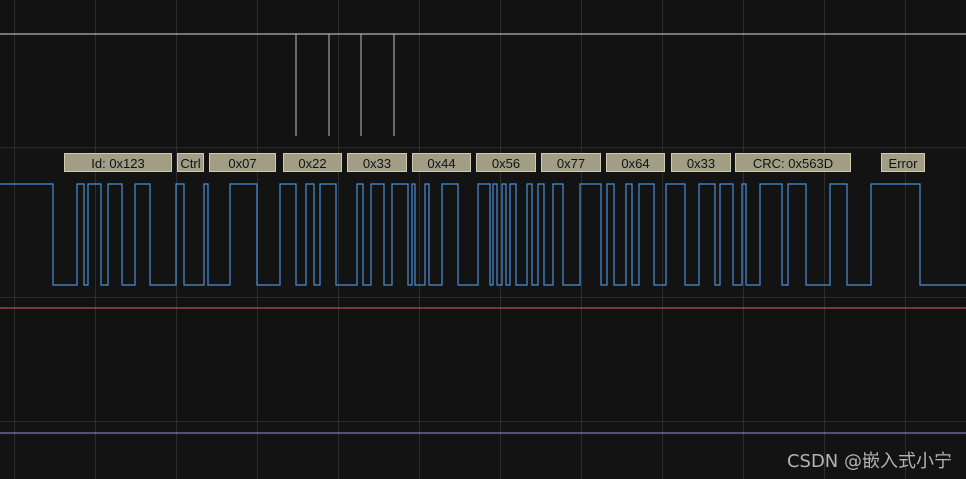 This screenshot has width=966, height=479. What do you see at coordinates (635, 162) in the screenshot?
I see `frame-label-data-7: 0x64` at bounding box center [635, 162].